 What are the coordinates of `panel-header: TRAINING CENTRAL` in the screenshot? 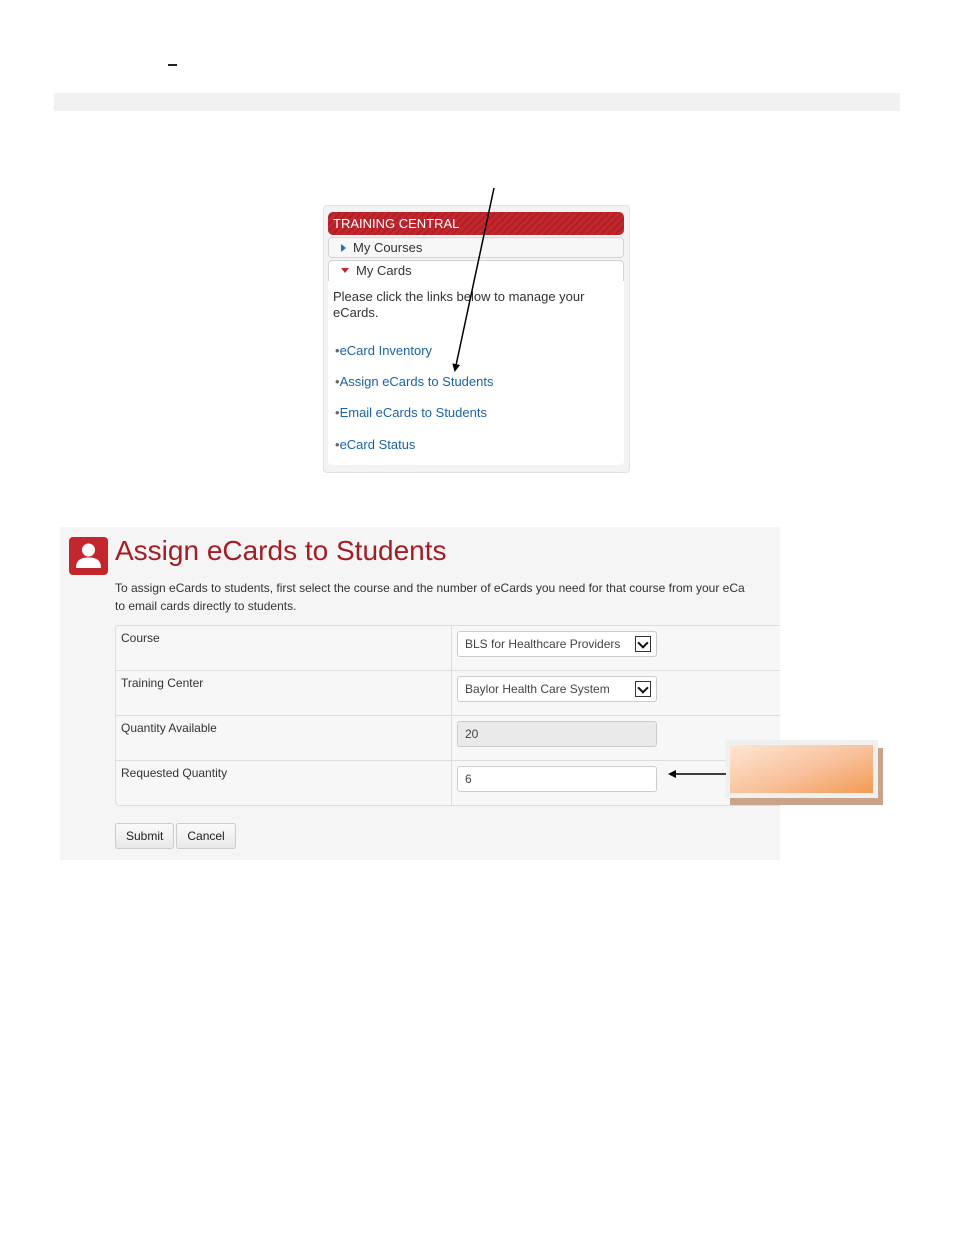 It's located at (476, 223).